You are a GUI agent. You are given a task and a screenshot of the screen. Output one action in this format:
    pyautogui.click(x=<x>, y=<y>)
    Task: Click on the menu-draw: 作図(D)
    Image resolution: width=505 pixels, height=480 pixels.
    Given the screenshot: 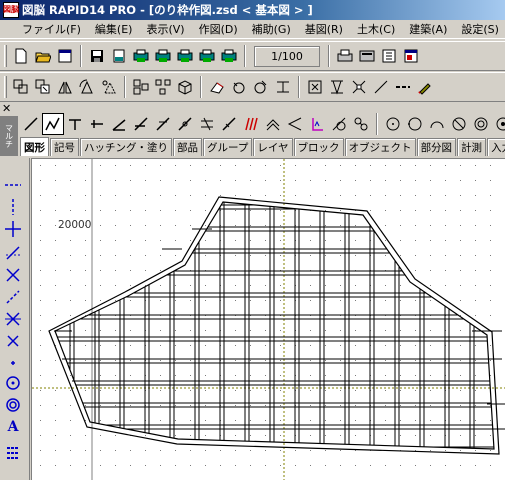 What is the action you would take?
    pyautogui.click(x=218, y=29)
    